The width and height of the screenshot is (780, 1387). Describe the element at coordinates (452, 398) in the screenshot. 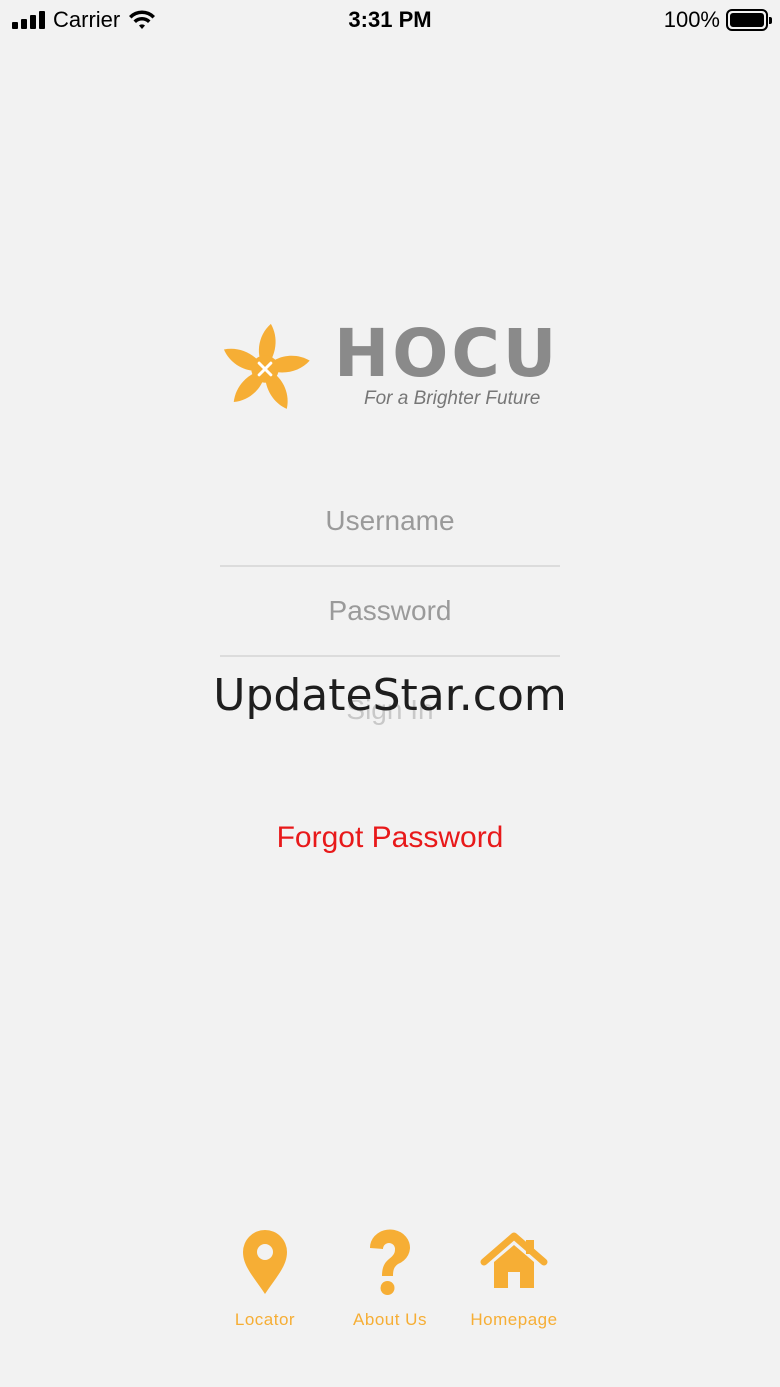

I see `brand-tagline: For a Brighter Future` at that location.